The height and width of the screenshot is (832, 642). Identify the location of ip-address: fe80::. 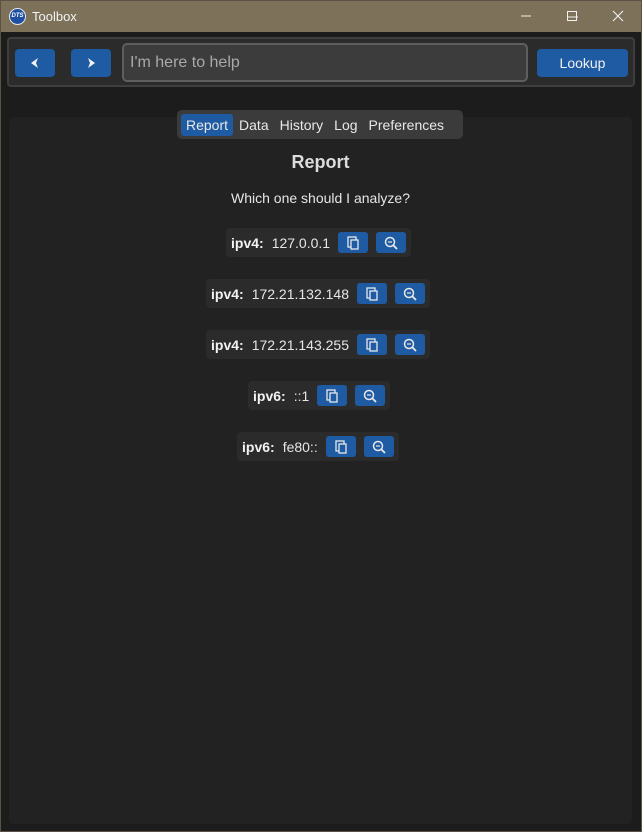
(300, 446).